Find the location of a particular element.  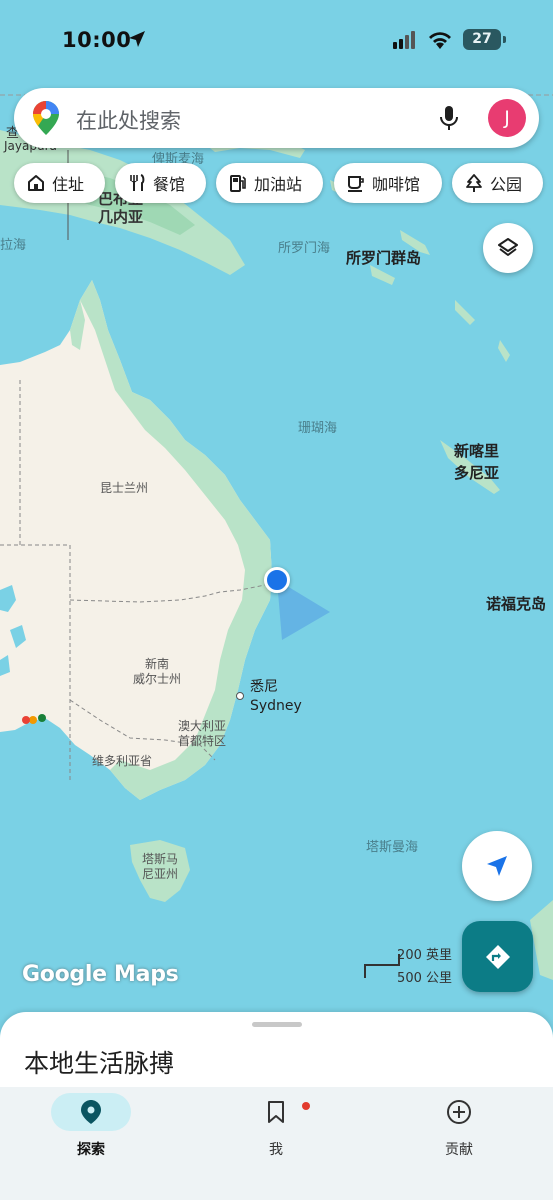

nav-contribute-label: 贡献 is located at coordinates (459, 1150).